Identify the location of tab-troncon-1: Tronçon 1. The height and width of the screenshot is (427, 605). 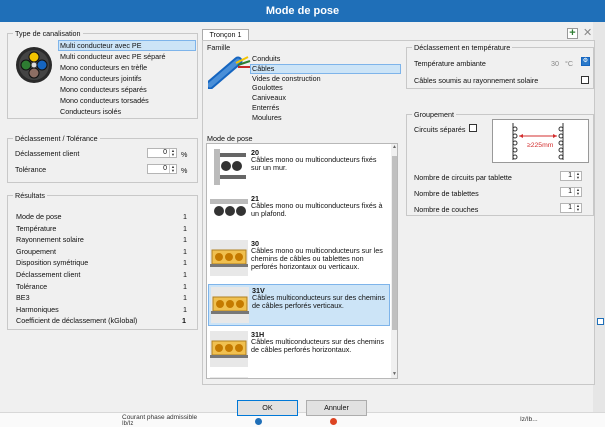
(225, 34).